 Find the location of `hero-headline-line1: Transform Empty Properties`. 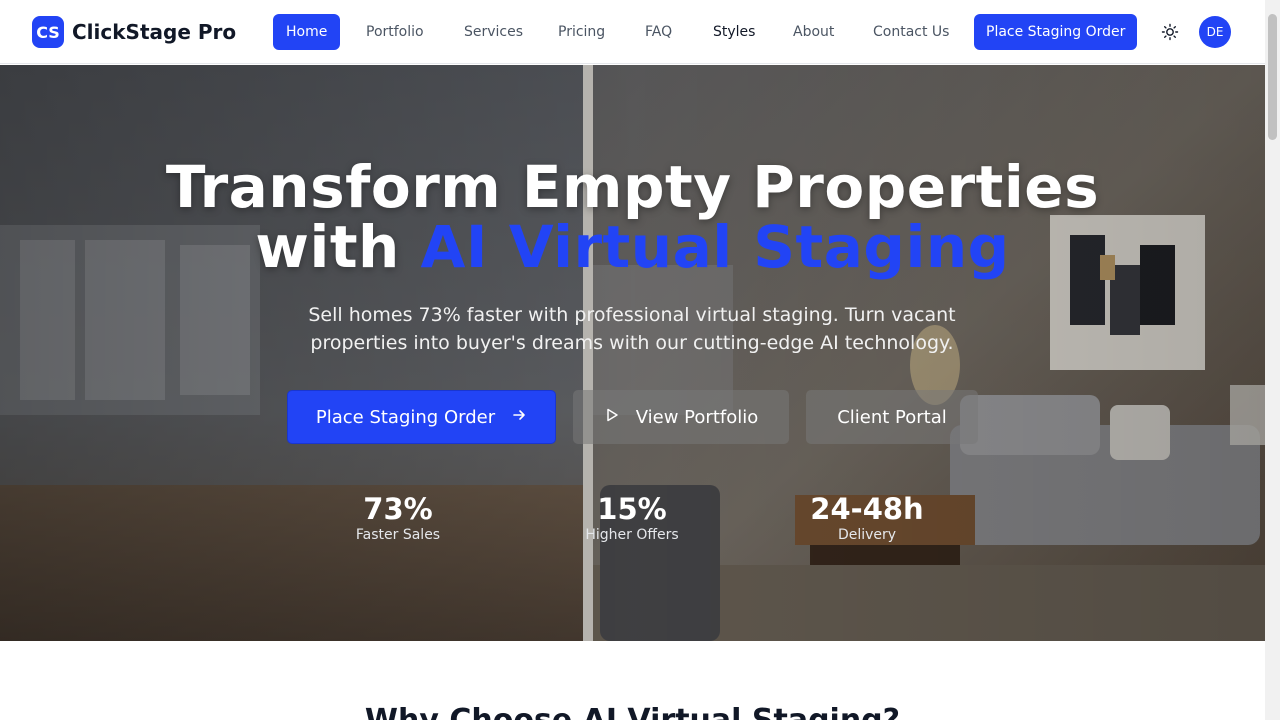

hero-headline-line1: Transform Empty Properties is located at coordinates (632, 187).